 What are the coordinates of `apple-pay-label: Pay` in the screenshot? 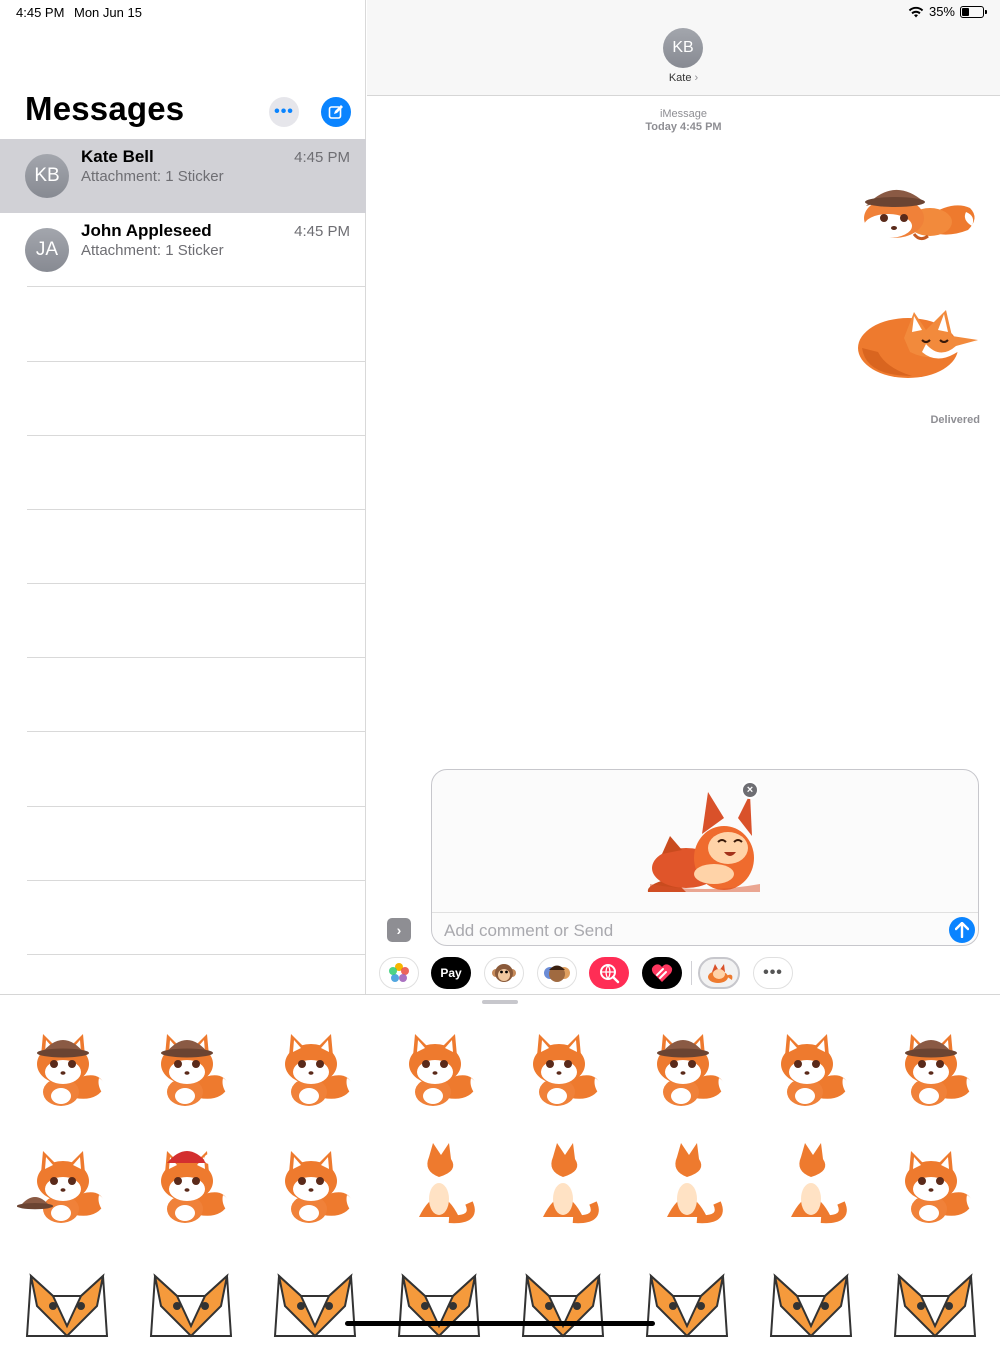 It's located at (451, 973).